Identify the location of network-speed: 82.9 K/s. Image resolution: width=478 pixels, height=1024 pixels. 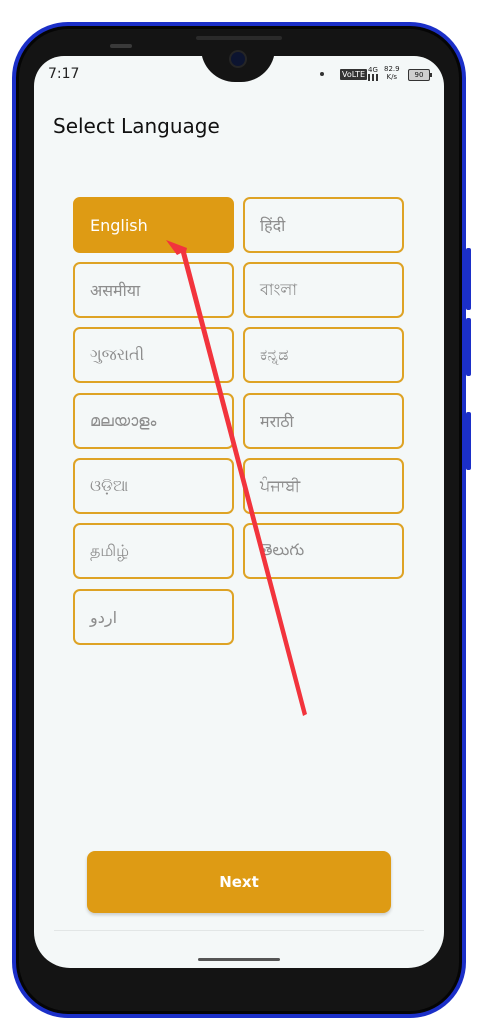
(392, 73).